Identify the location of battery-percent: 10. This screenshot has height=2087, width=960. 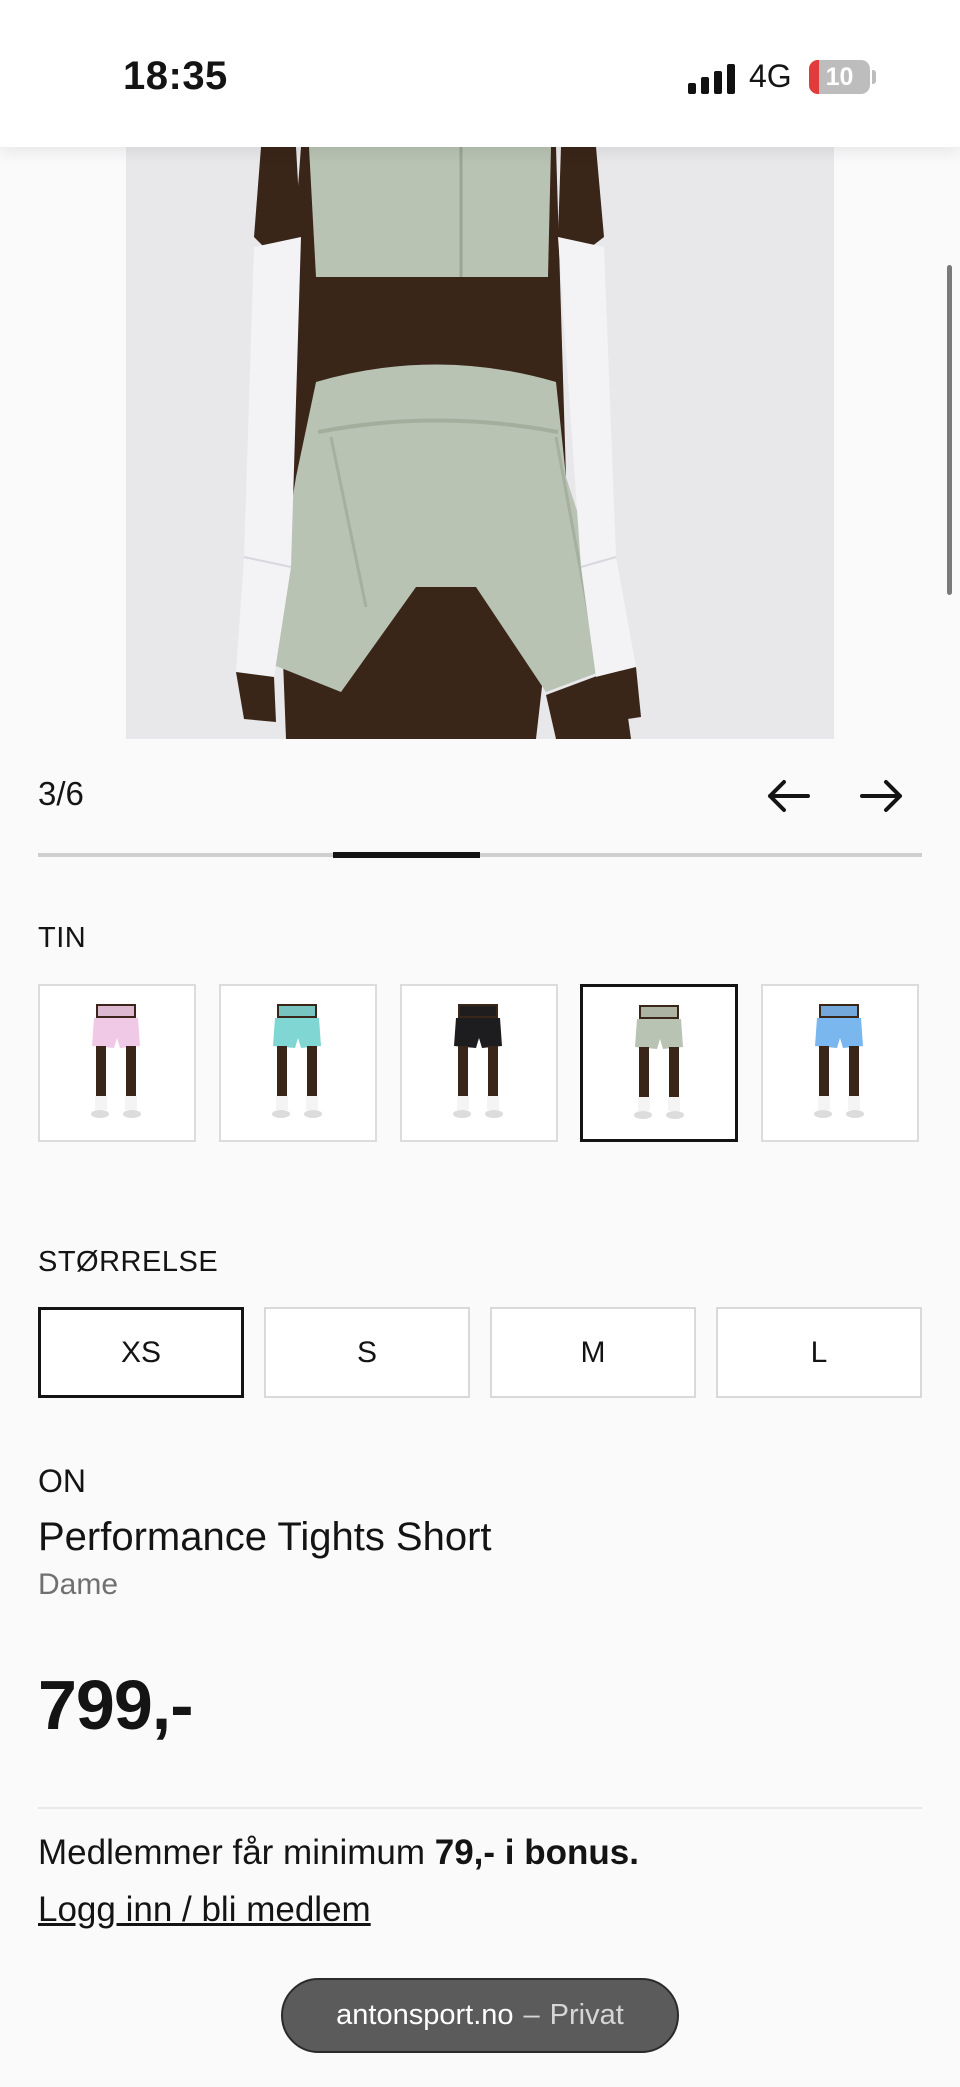
(839, 77).